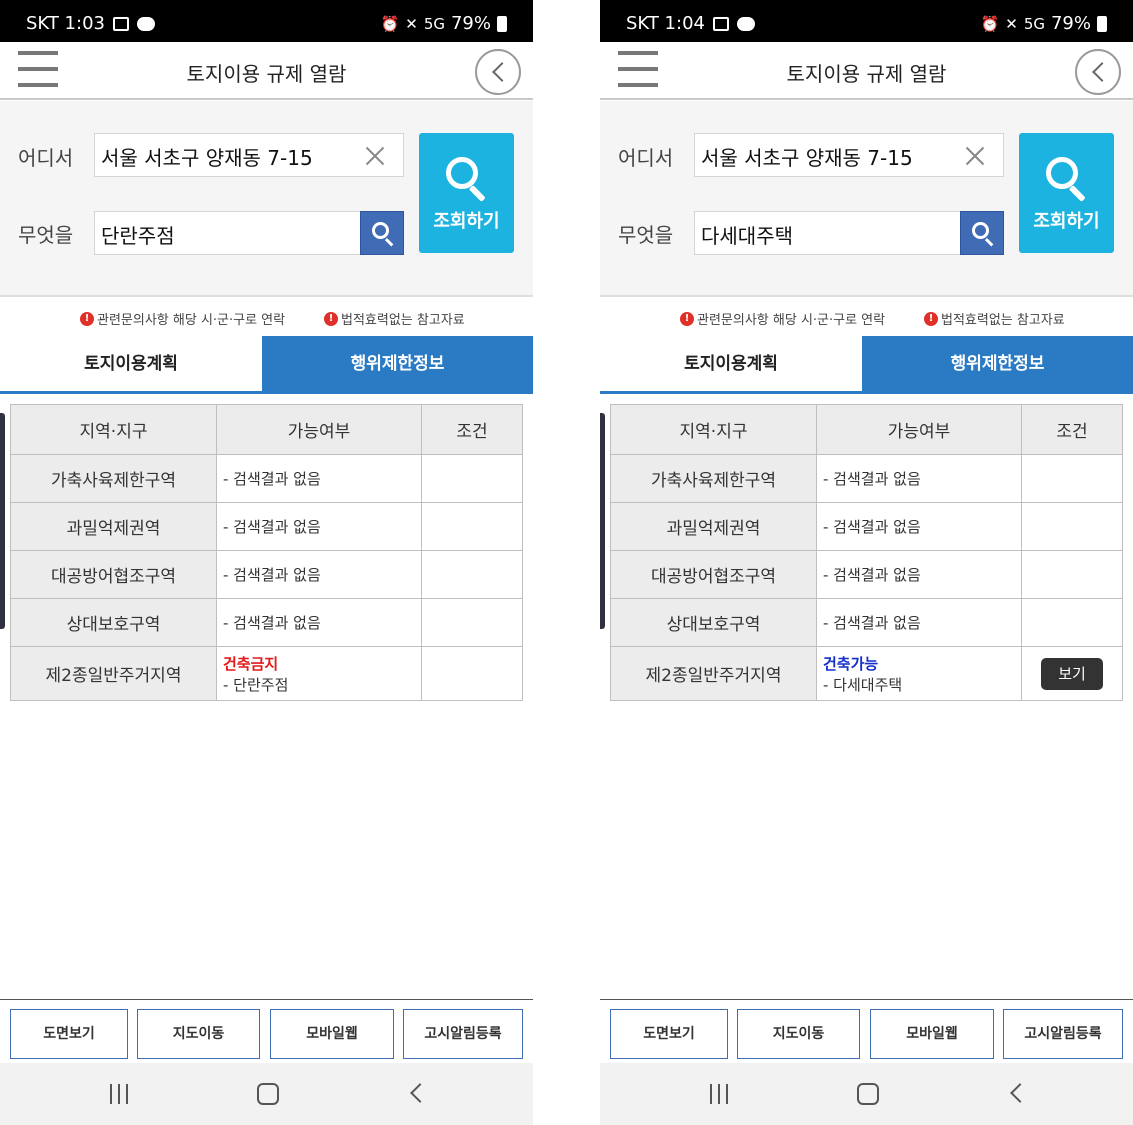 The width and height of the screenshot is (1133, 1125). I want to click on zone-cell: 제2종일반주거지역, so click(713, 673).